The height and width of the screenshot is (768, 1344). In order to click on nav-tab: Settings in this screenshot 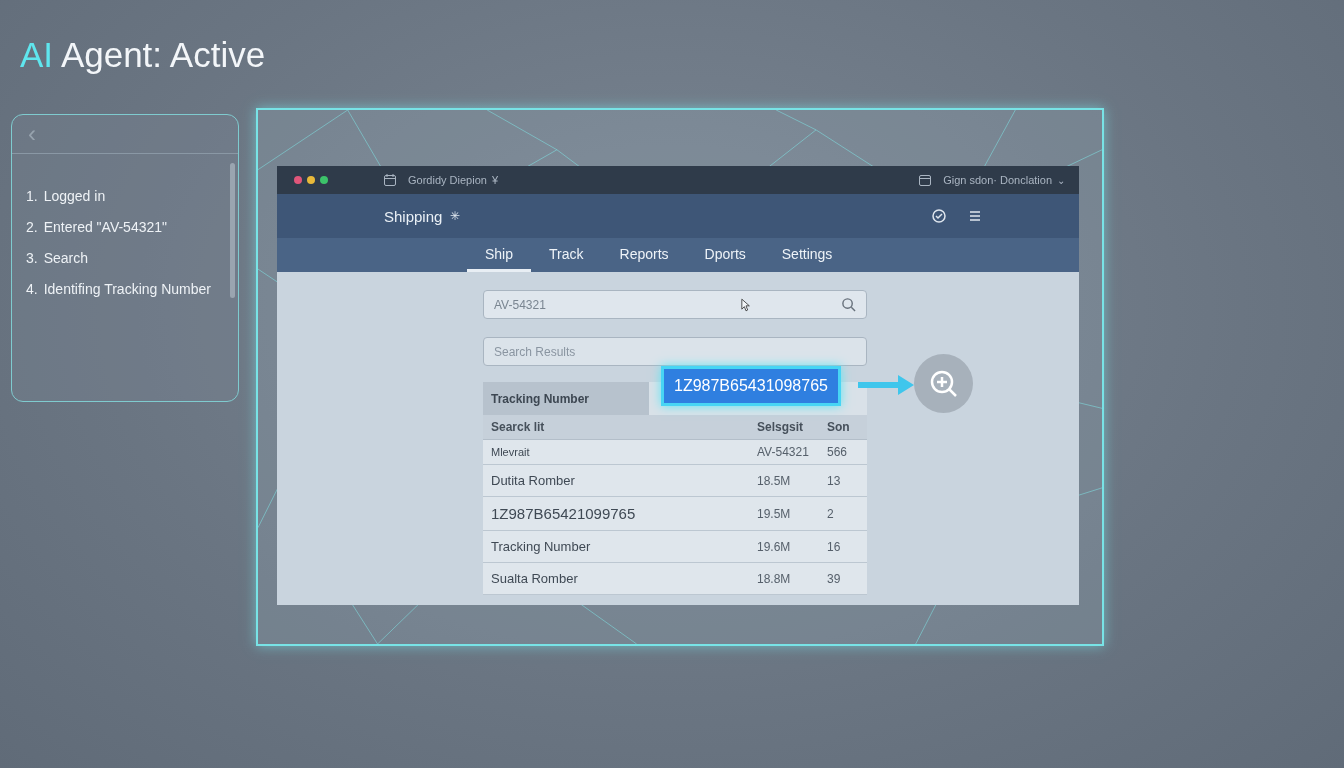, I will do `click(807, 255)`.